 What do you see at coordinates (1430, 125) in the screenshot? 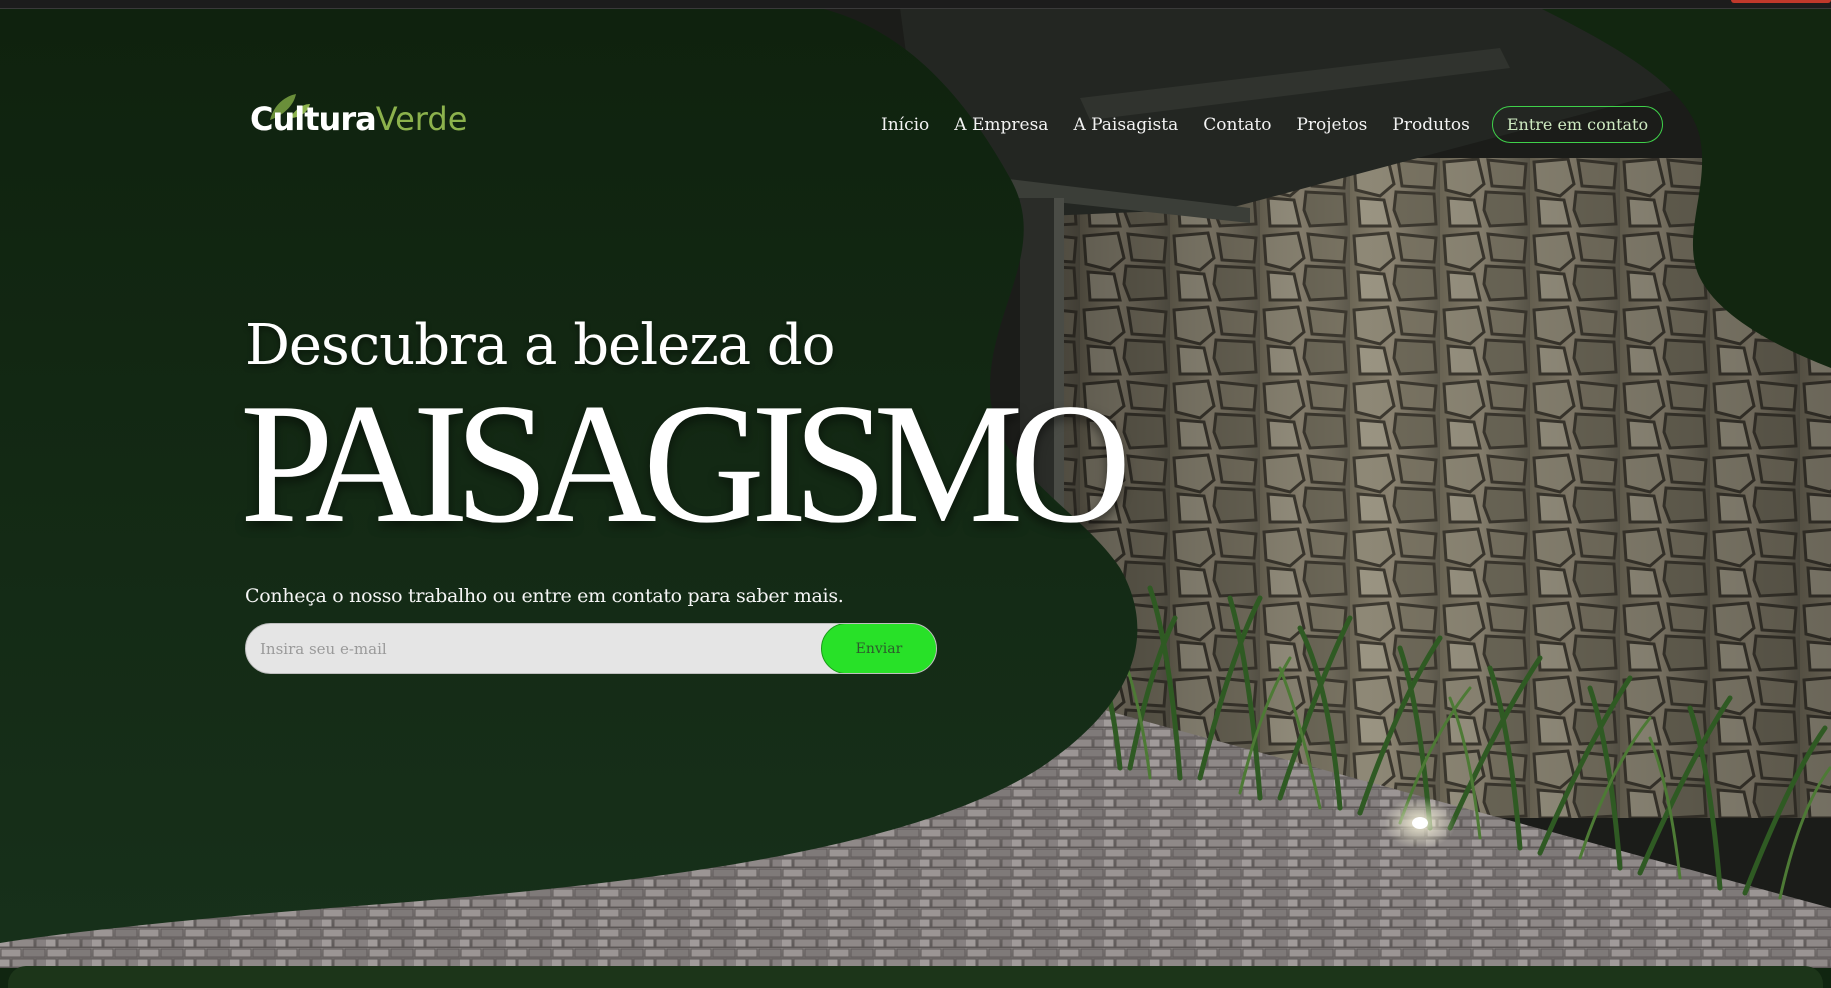
I see `nav-item-produtos: Produtos` at bounding box center [1430, 125].